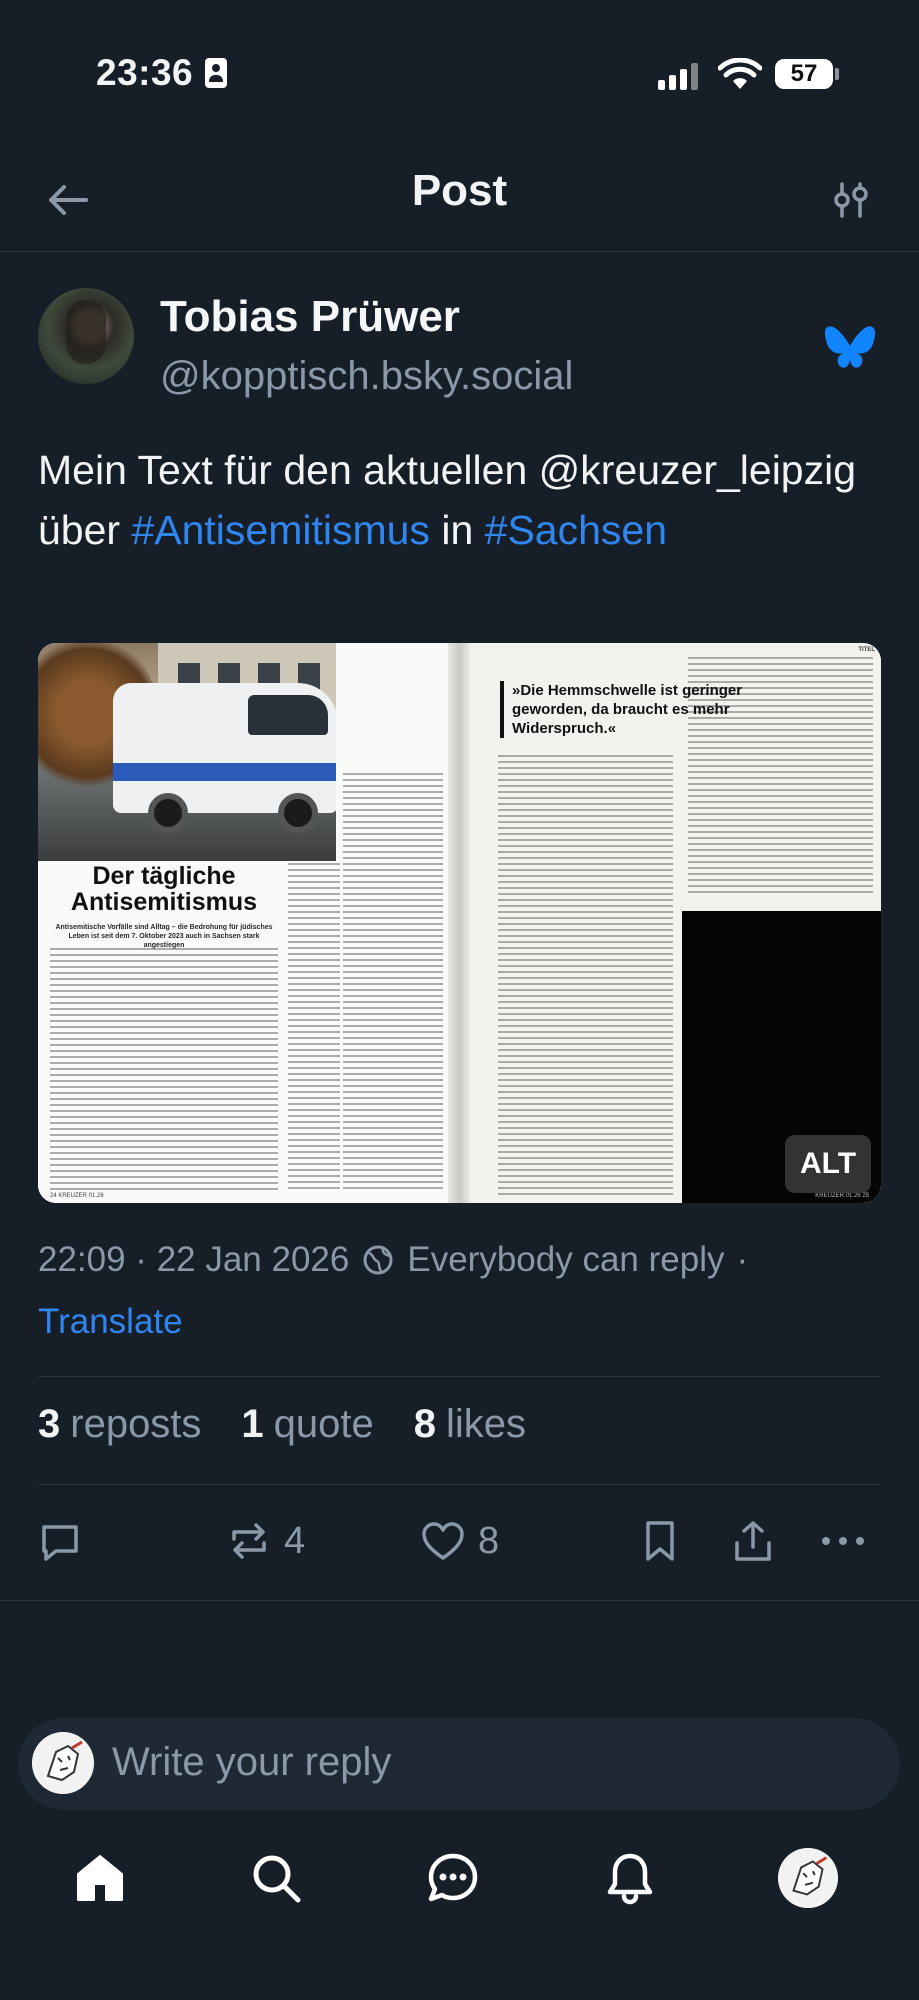  I want to click on post-author: Tobias Prüwer @kopptisch.bsky.social, so click(460, 343).